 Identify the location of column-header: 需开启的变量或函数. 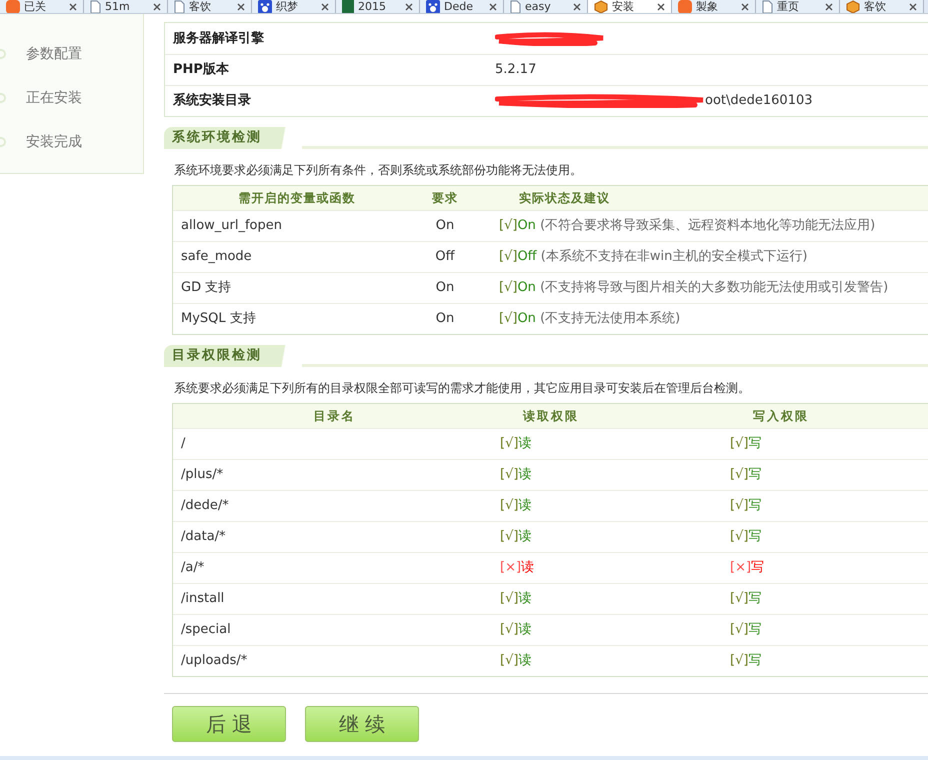
(297, 198).